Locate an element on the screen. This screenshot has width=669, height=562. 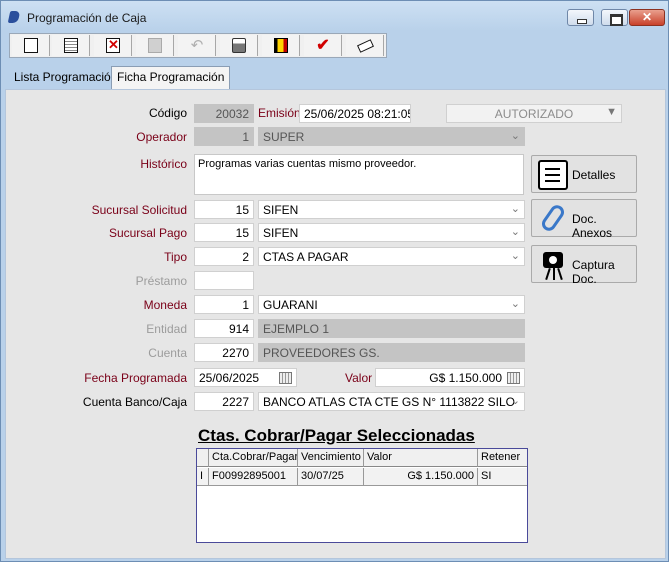
emision-label: Emisión is located at coordinates (279, 113).